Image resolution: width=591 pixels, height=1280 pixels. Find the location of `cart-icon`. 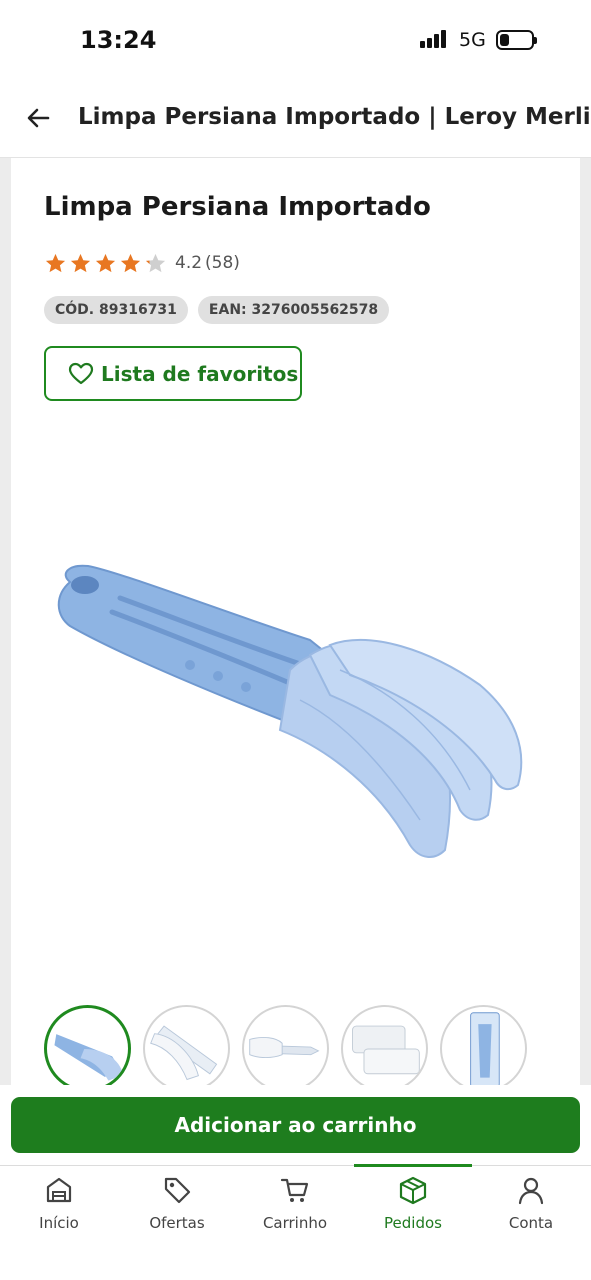

cart-icon is located at coordinates (294, 1190).